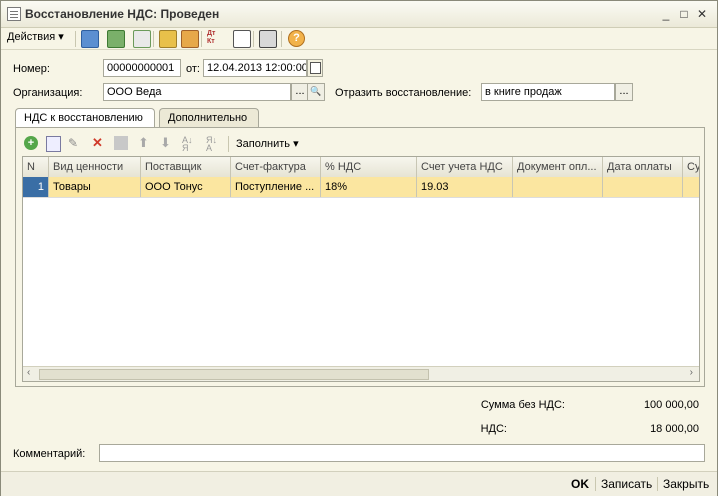  I want to click on window-title: Восстановление НДС: Проведен, so click(122, 14).